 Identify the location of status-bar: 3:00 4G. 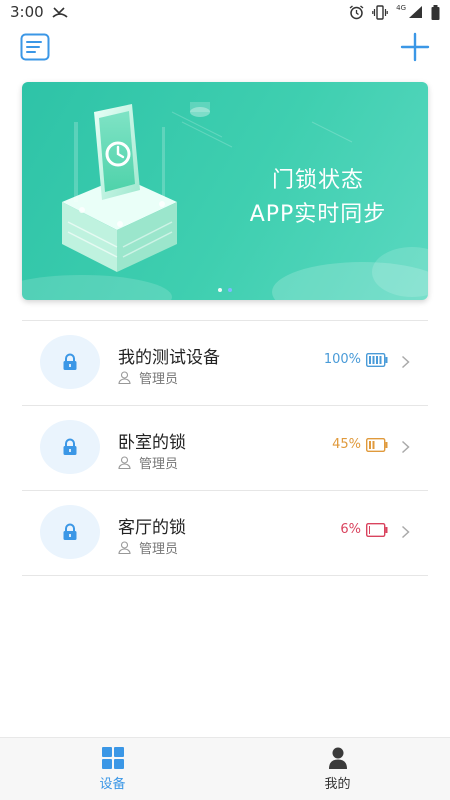
(225, 12).